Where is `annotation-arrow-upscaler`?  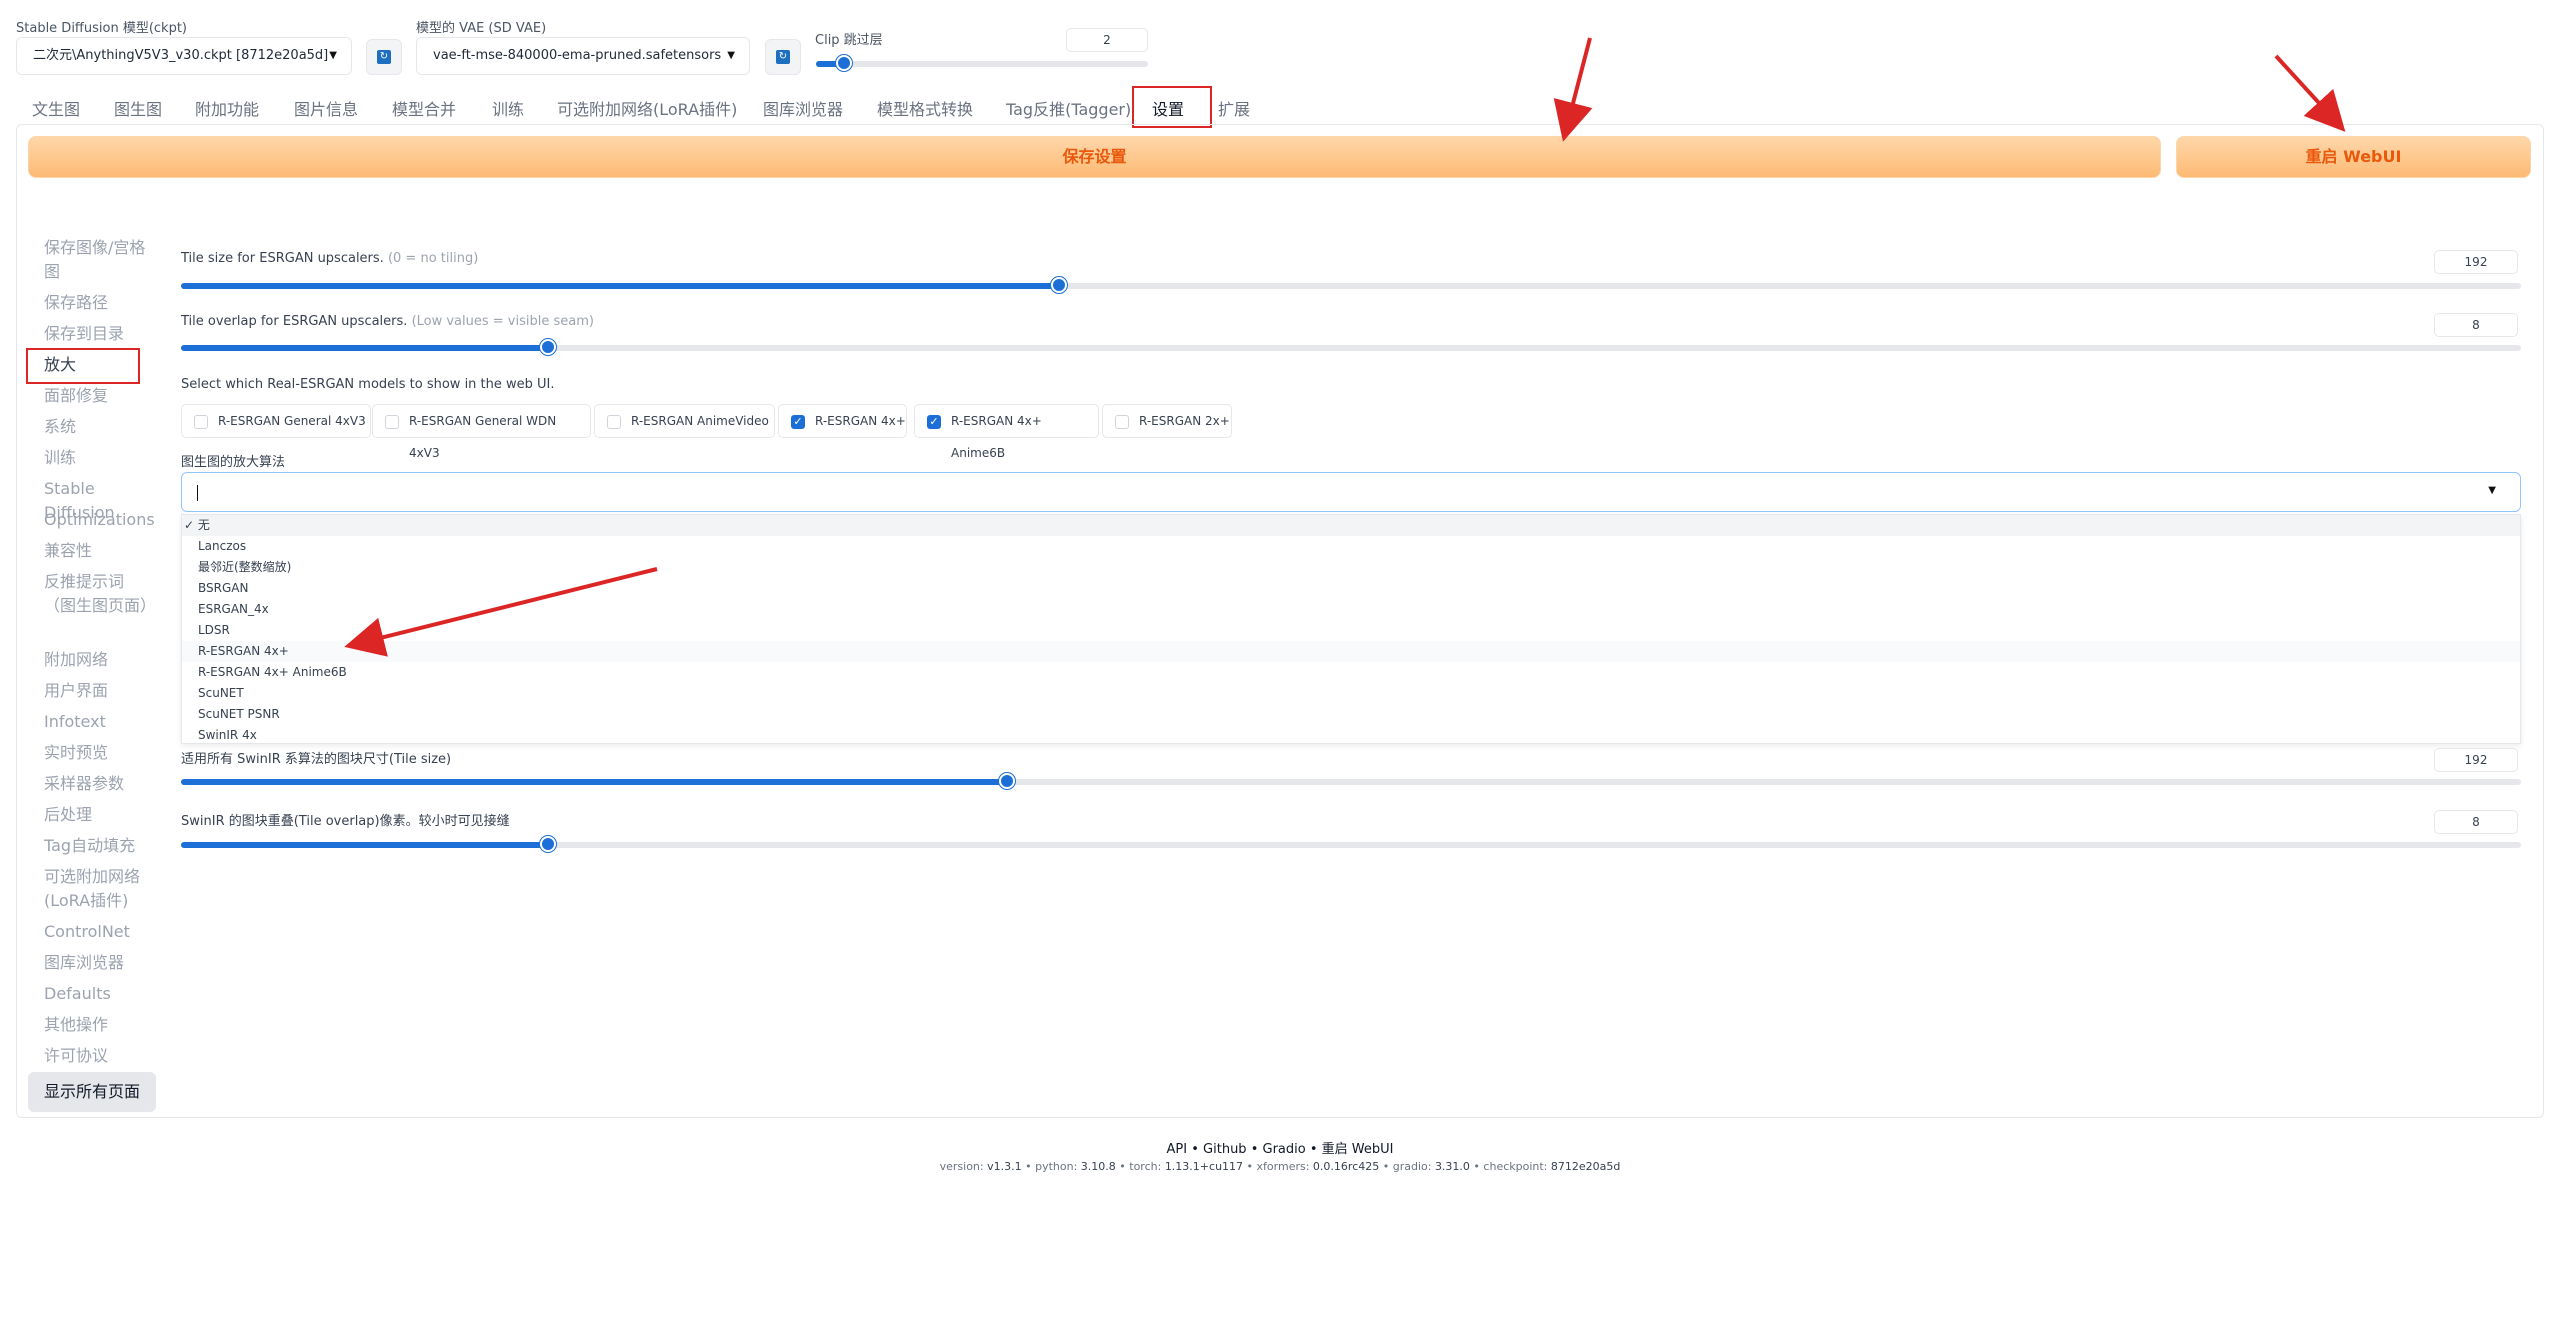
annotation-arrow-upscaler is located at coordinates (501, 612).